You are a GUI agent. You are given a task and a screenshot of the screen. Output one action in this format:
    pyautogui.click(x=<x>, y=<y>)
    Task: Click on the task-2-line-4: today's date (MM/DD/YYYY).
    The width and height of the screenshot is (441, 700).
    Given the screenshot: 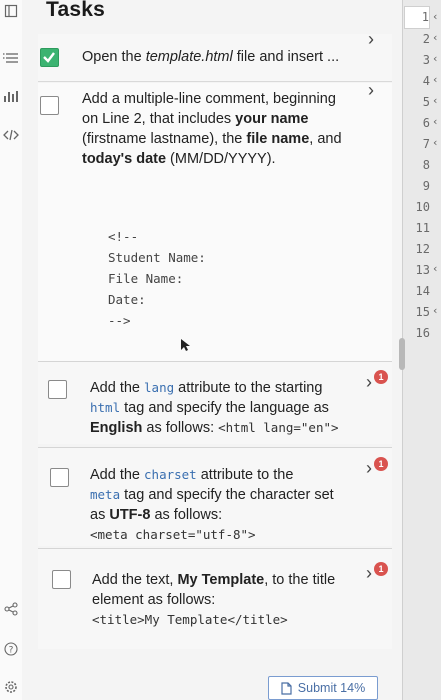 What is the action you would take?
    pyautogui.click(x=227, y=159)
    